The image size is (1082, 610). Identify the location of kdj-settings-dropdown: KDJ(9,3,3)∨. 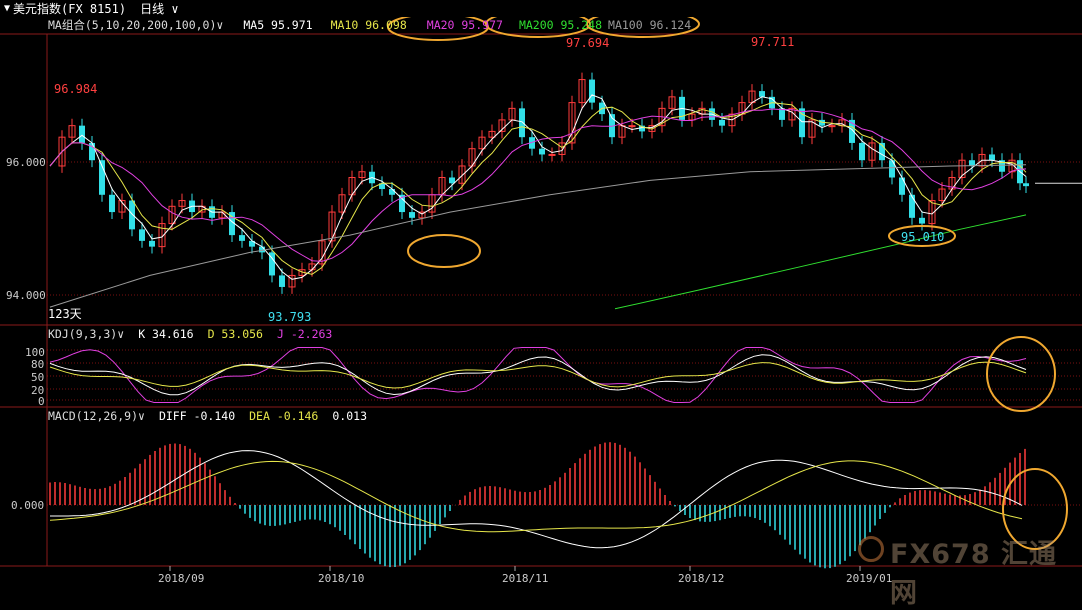
(86, 334).